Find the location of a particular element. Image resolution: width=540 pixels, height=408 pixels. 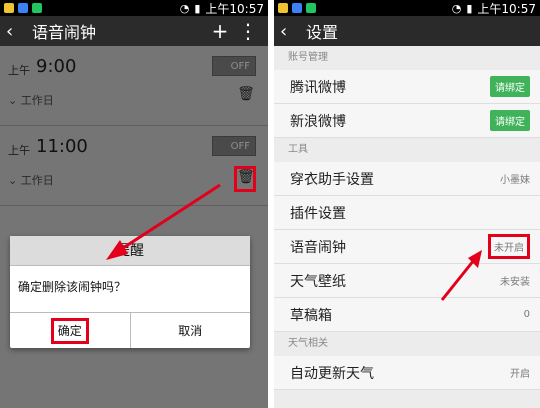

dialog-buttons: 确定 取消 is located at coordinates (130, 330).